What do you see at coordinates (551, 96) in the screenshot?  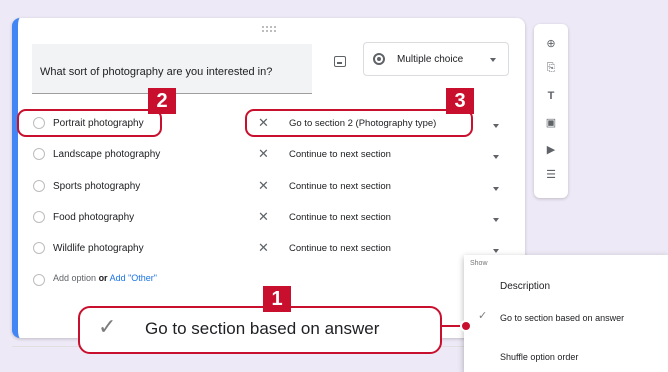 I see `add-title-icon: T` at bounding box center [551, 96].